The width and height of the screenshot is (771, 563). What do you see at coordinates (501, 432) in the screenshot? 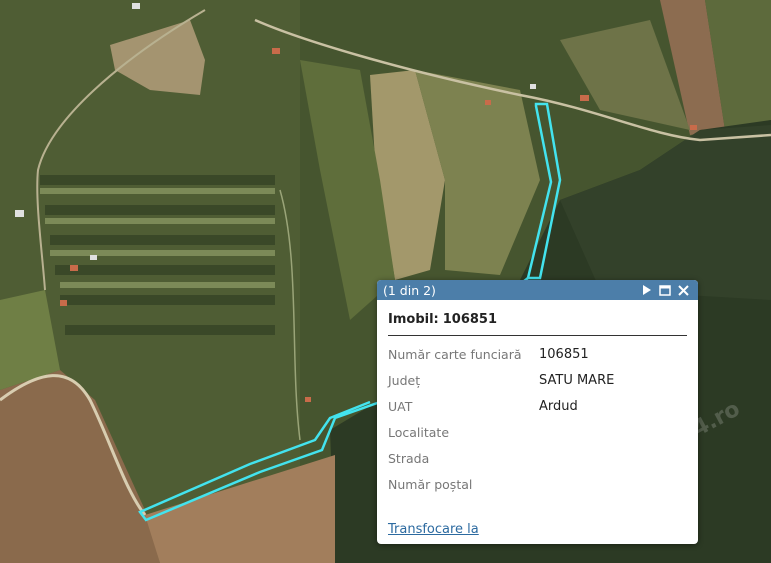
I see `attribute-row: Localitate` at bounding box center [501, 432].